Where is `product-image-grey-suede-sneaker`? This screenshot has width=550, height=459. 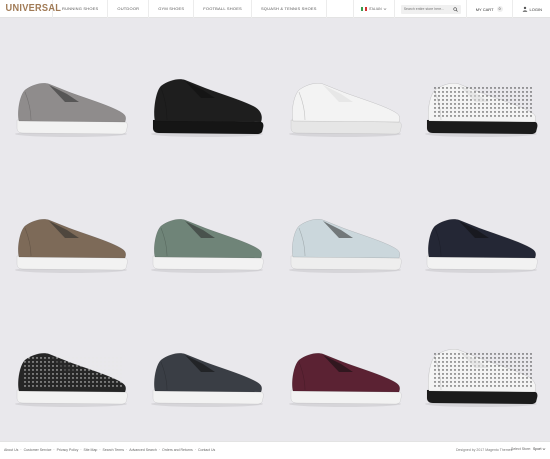
product-image-grey-suede-sneaker is located at coordinates (71, 110).